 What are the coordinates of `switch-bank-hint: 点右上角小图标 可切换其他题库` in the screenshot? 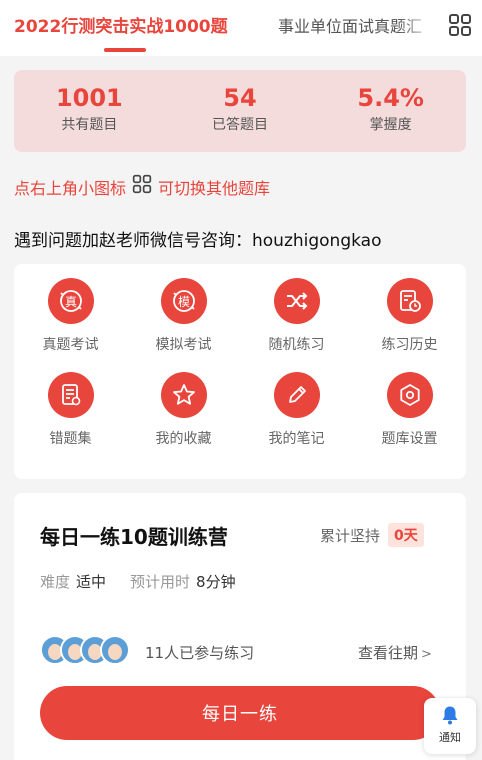 It's located at (142, 187).